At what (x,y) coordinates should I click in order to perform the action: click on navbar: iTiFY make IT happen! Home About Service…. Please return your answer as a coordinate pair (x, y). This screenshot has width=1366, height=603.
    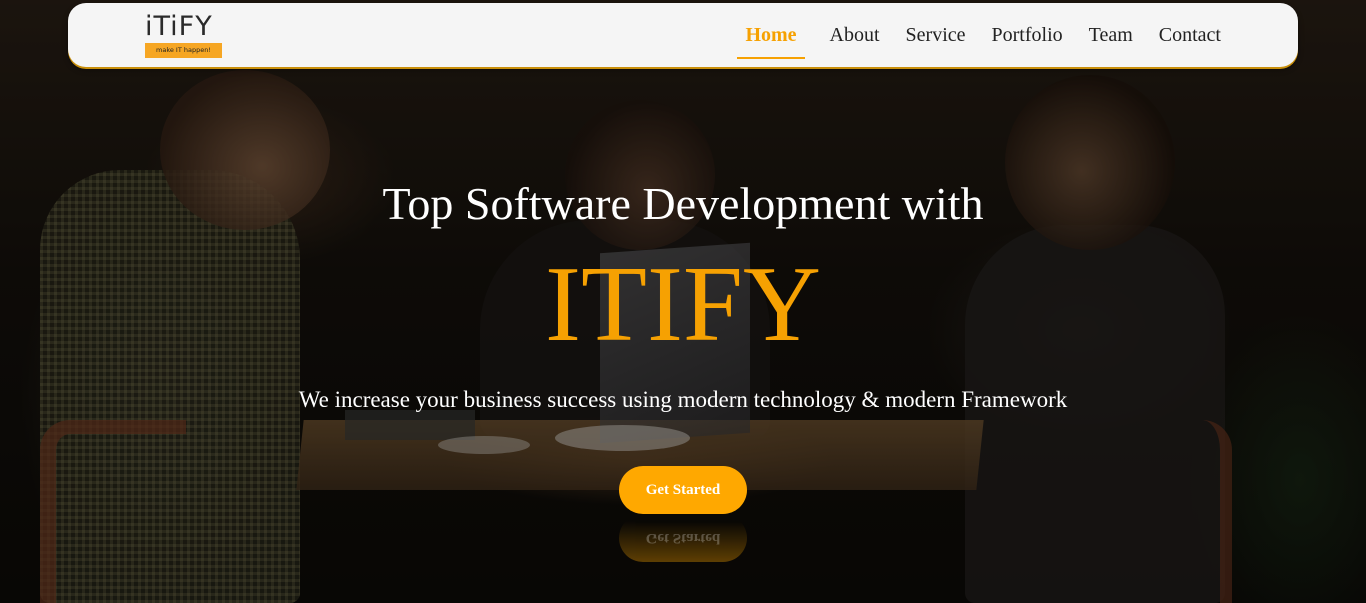
    Looking at the image, I should click on (683, 35).